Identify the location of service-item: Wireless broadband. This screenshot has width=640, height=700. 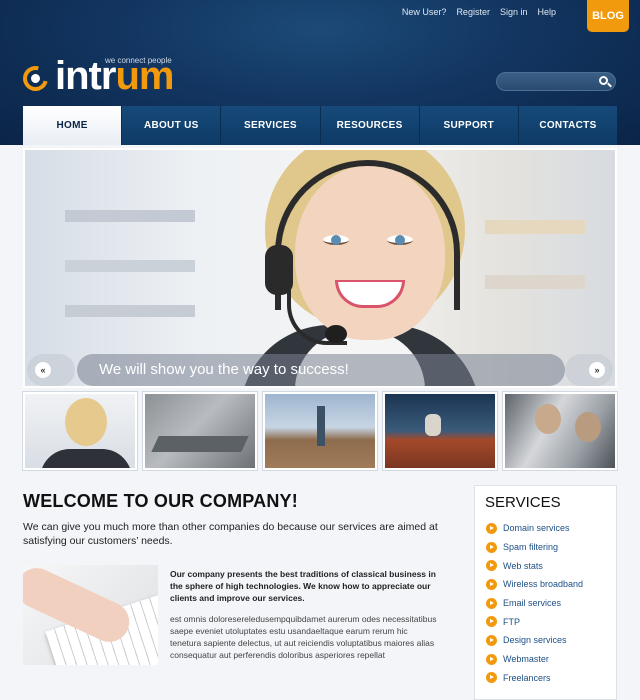
(534, 584).